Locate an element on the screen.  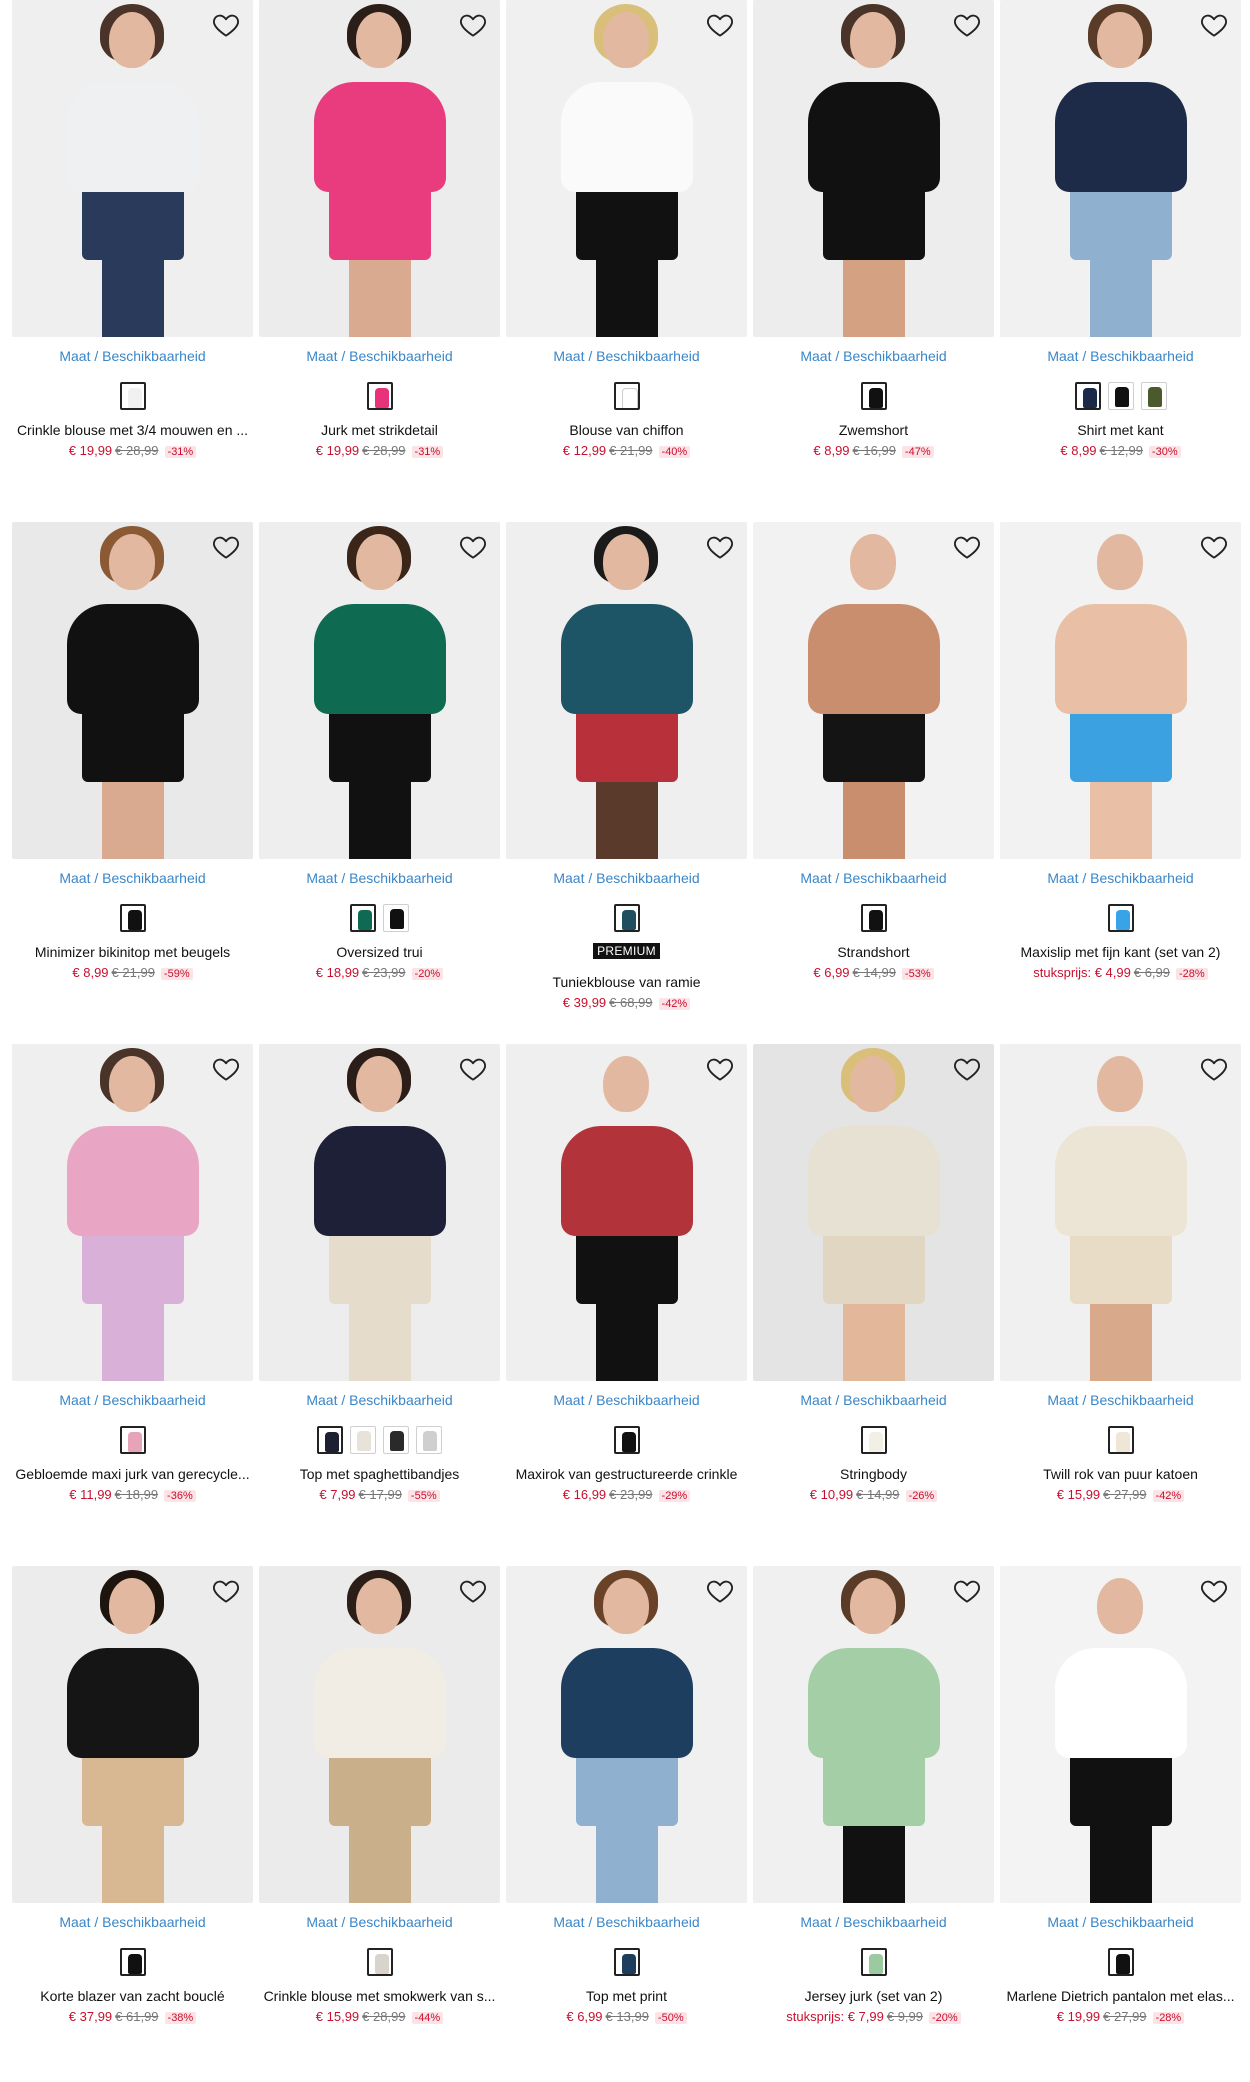
product-name: Zwemshort is located at coordinates (873, 430).